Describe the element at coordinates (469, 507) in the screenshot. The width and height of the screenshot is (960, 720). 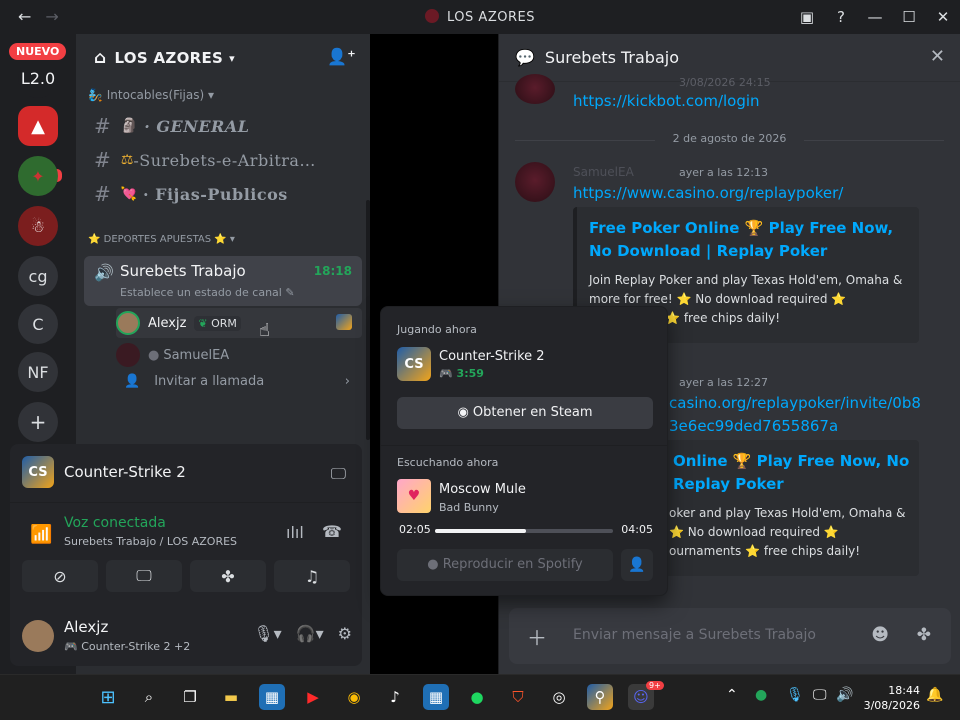
I see `song-artist: Bad Bunny` at that location.